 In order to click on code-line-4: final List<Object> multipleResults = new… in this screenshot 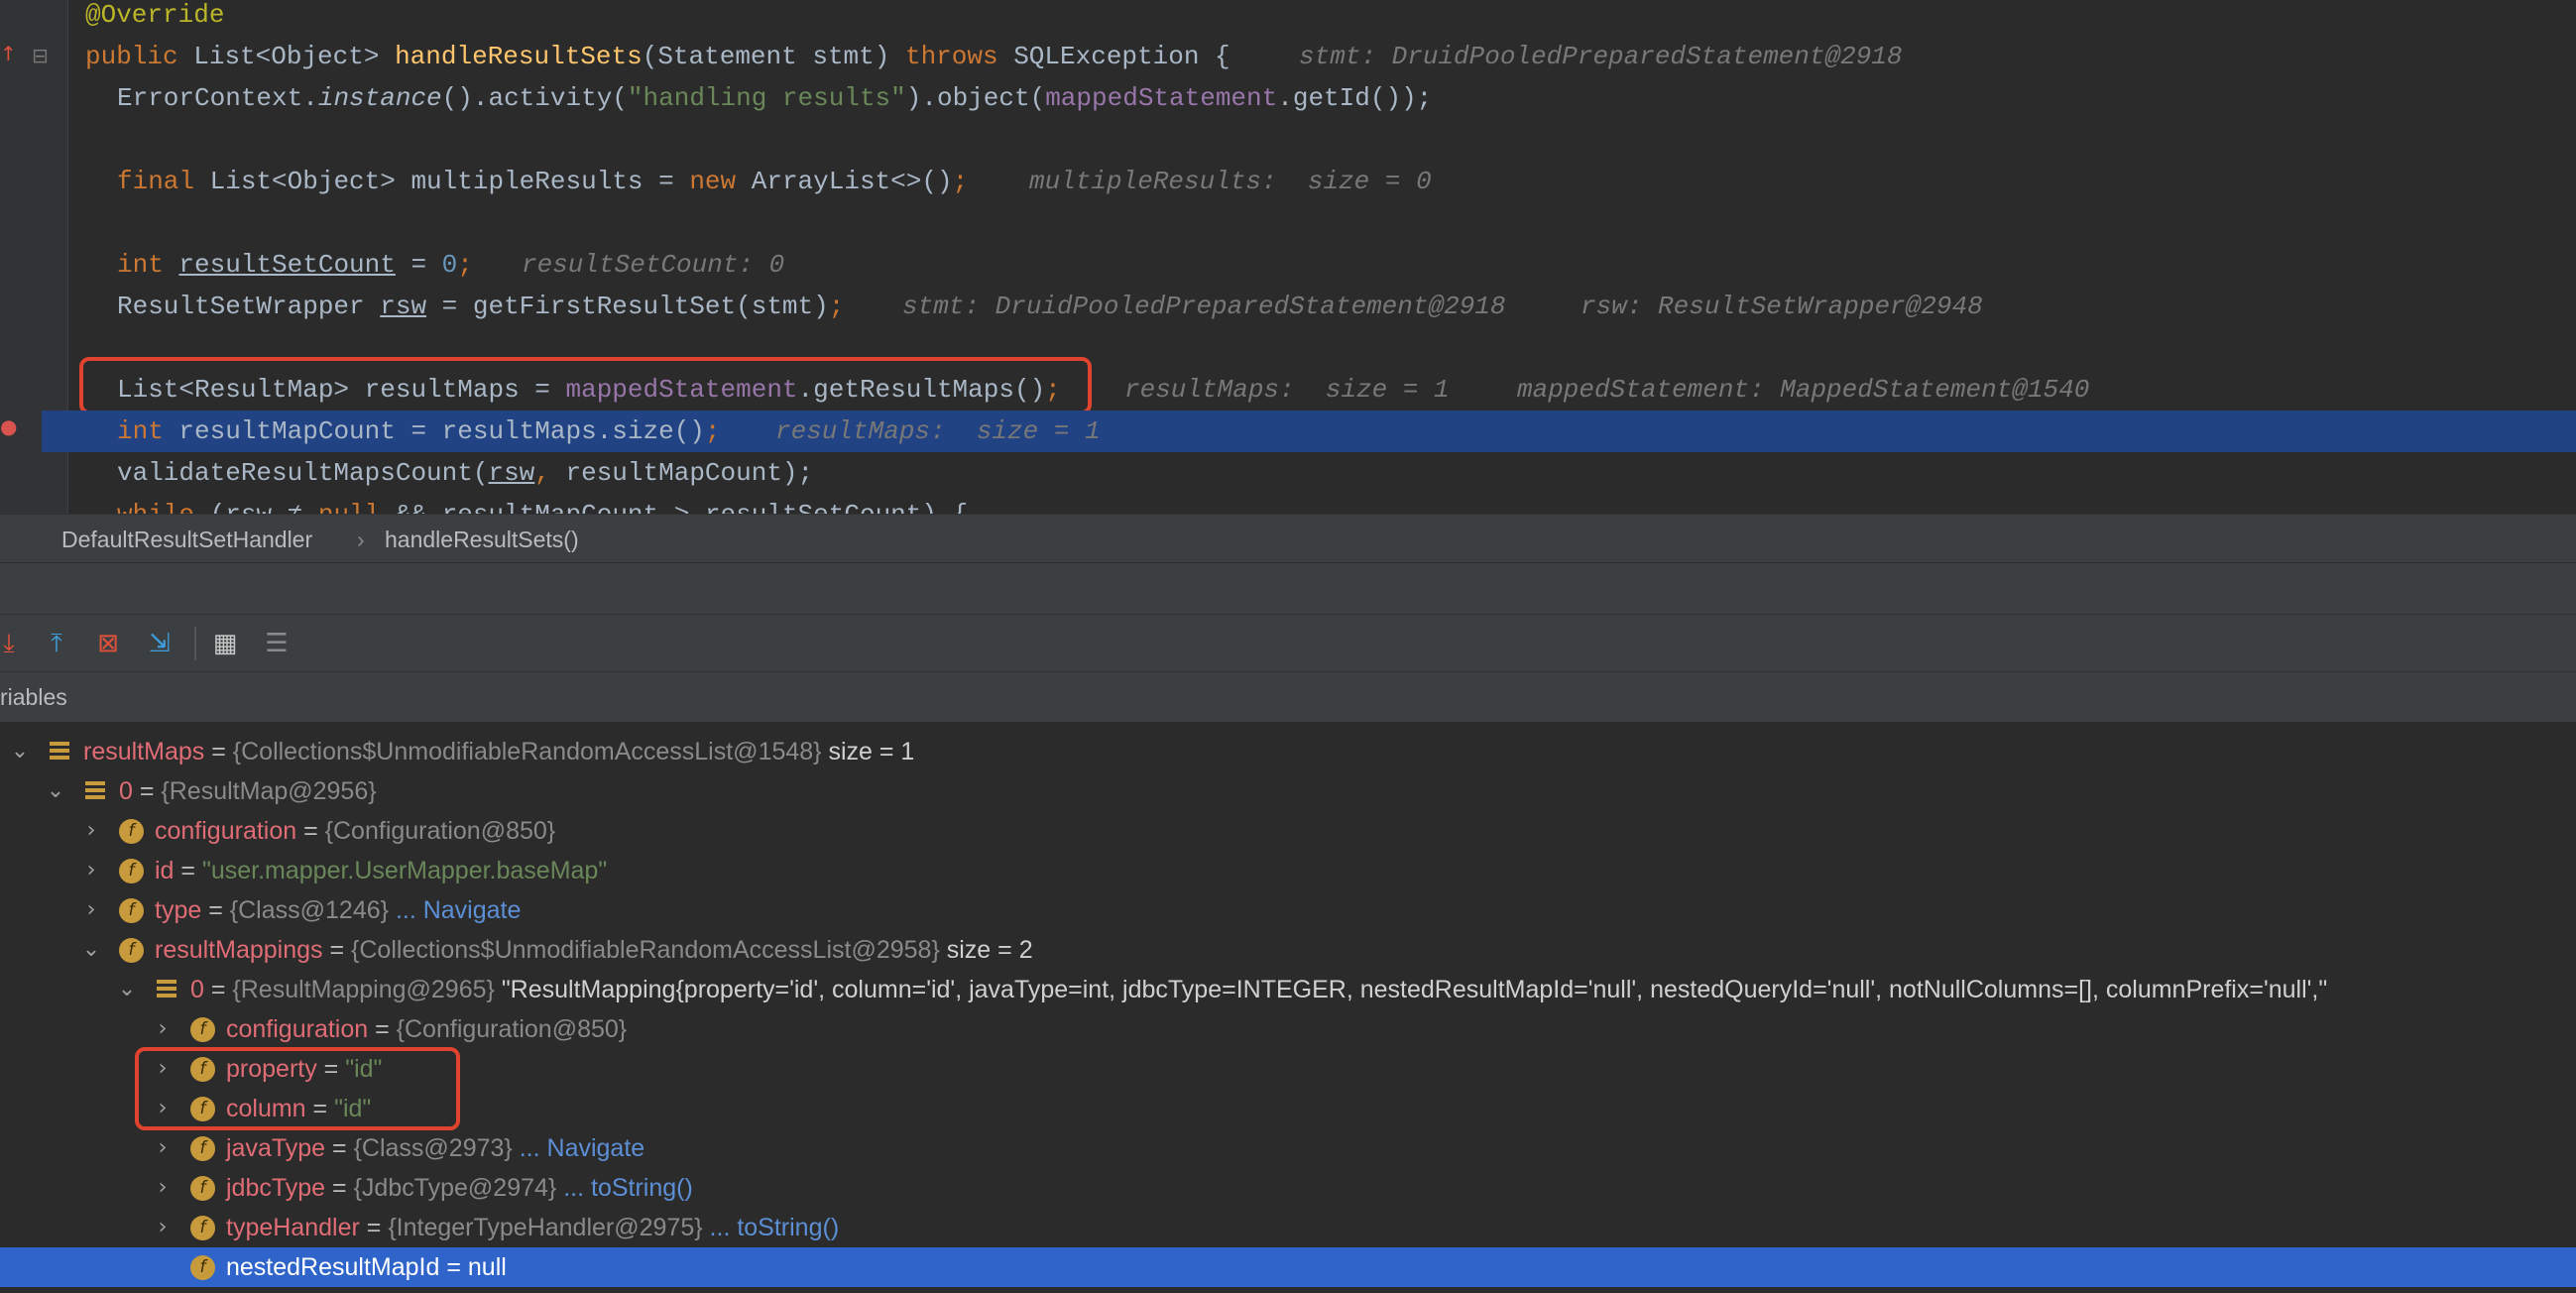, I will do `click(1288, 181)`.